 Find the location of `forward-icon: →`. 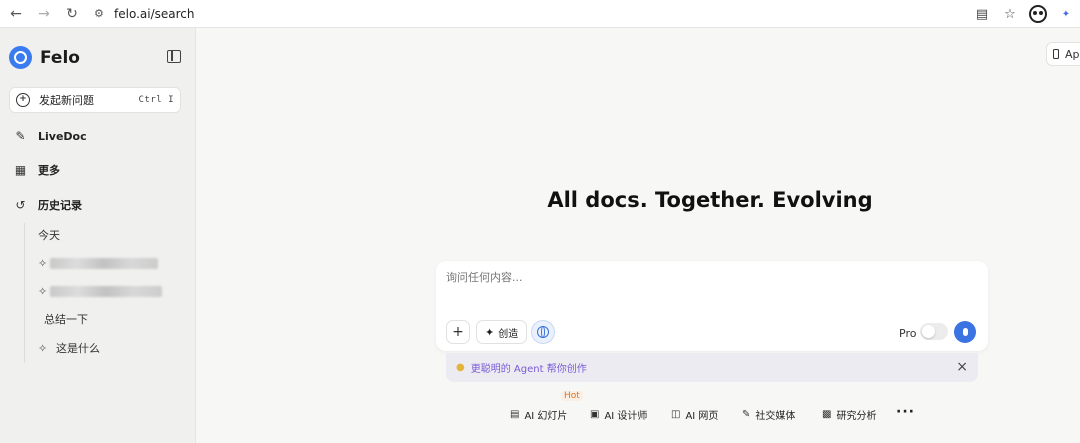

forward-icon: → is located at coordinates (44, 14).